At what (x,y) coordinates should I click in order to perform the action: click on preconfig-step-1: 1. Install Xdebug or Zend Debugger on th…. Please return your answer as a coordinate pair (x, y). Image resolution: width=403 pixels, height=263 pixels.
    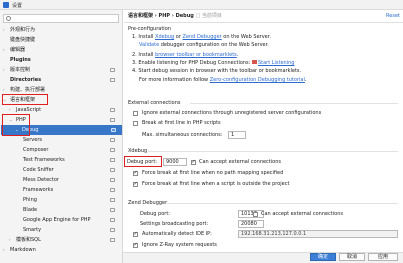
    Looking at the image, I should click on (201, 37).